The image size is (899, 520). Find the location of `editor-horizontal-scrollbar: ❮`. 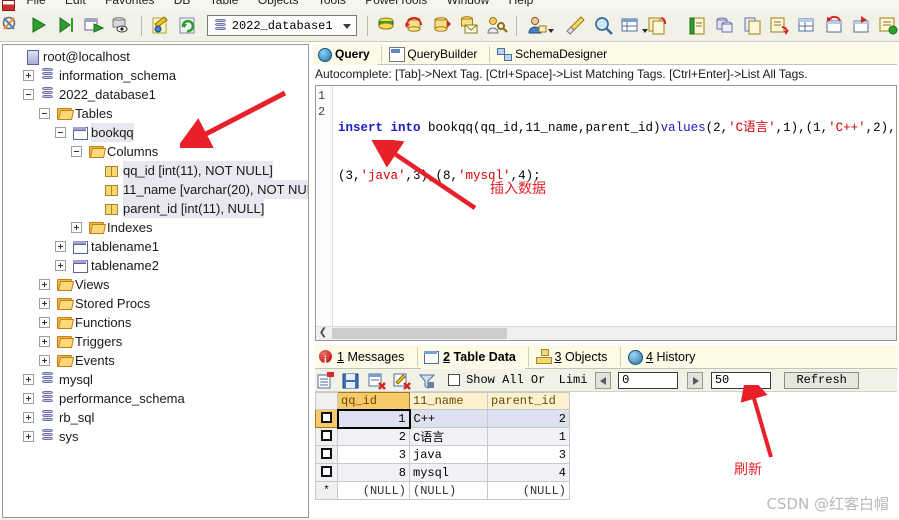

editor-horizontal-scrollbar: ❮ is located at coordinates (606, 333).